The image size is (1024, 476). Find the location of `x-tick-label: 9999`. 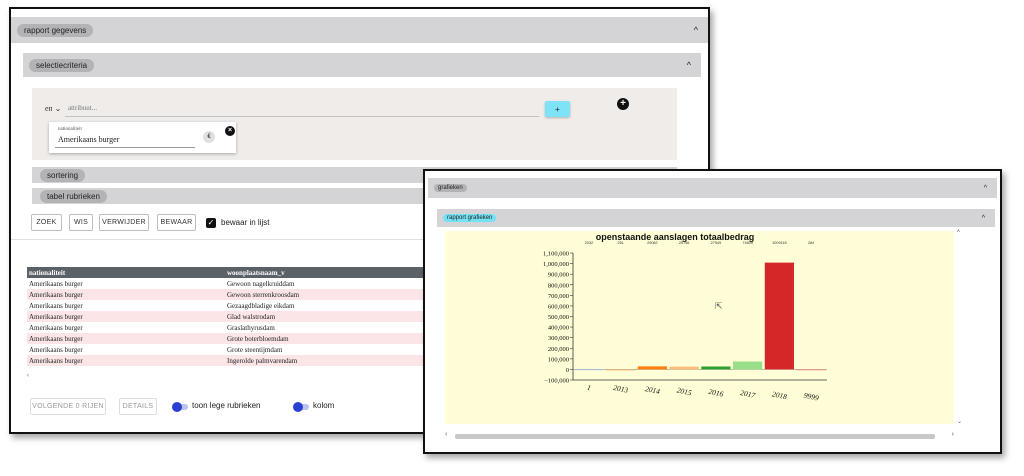

x-tick-label: 9999 is located at coordinates (811, 397).